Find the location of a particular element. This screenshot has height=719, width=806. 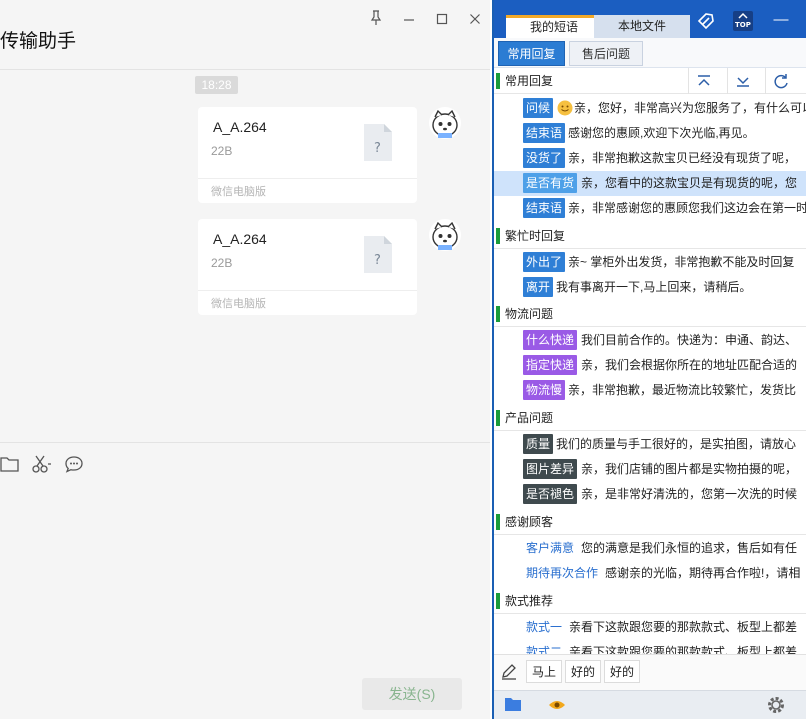

phrase-item: 指定快递 亲，我们会根据你所在的地址匹配合适的 is located at coordinates (650, 365).